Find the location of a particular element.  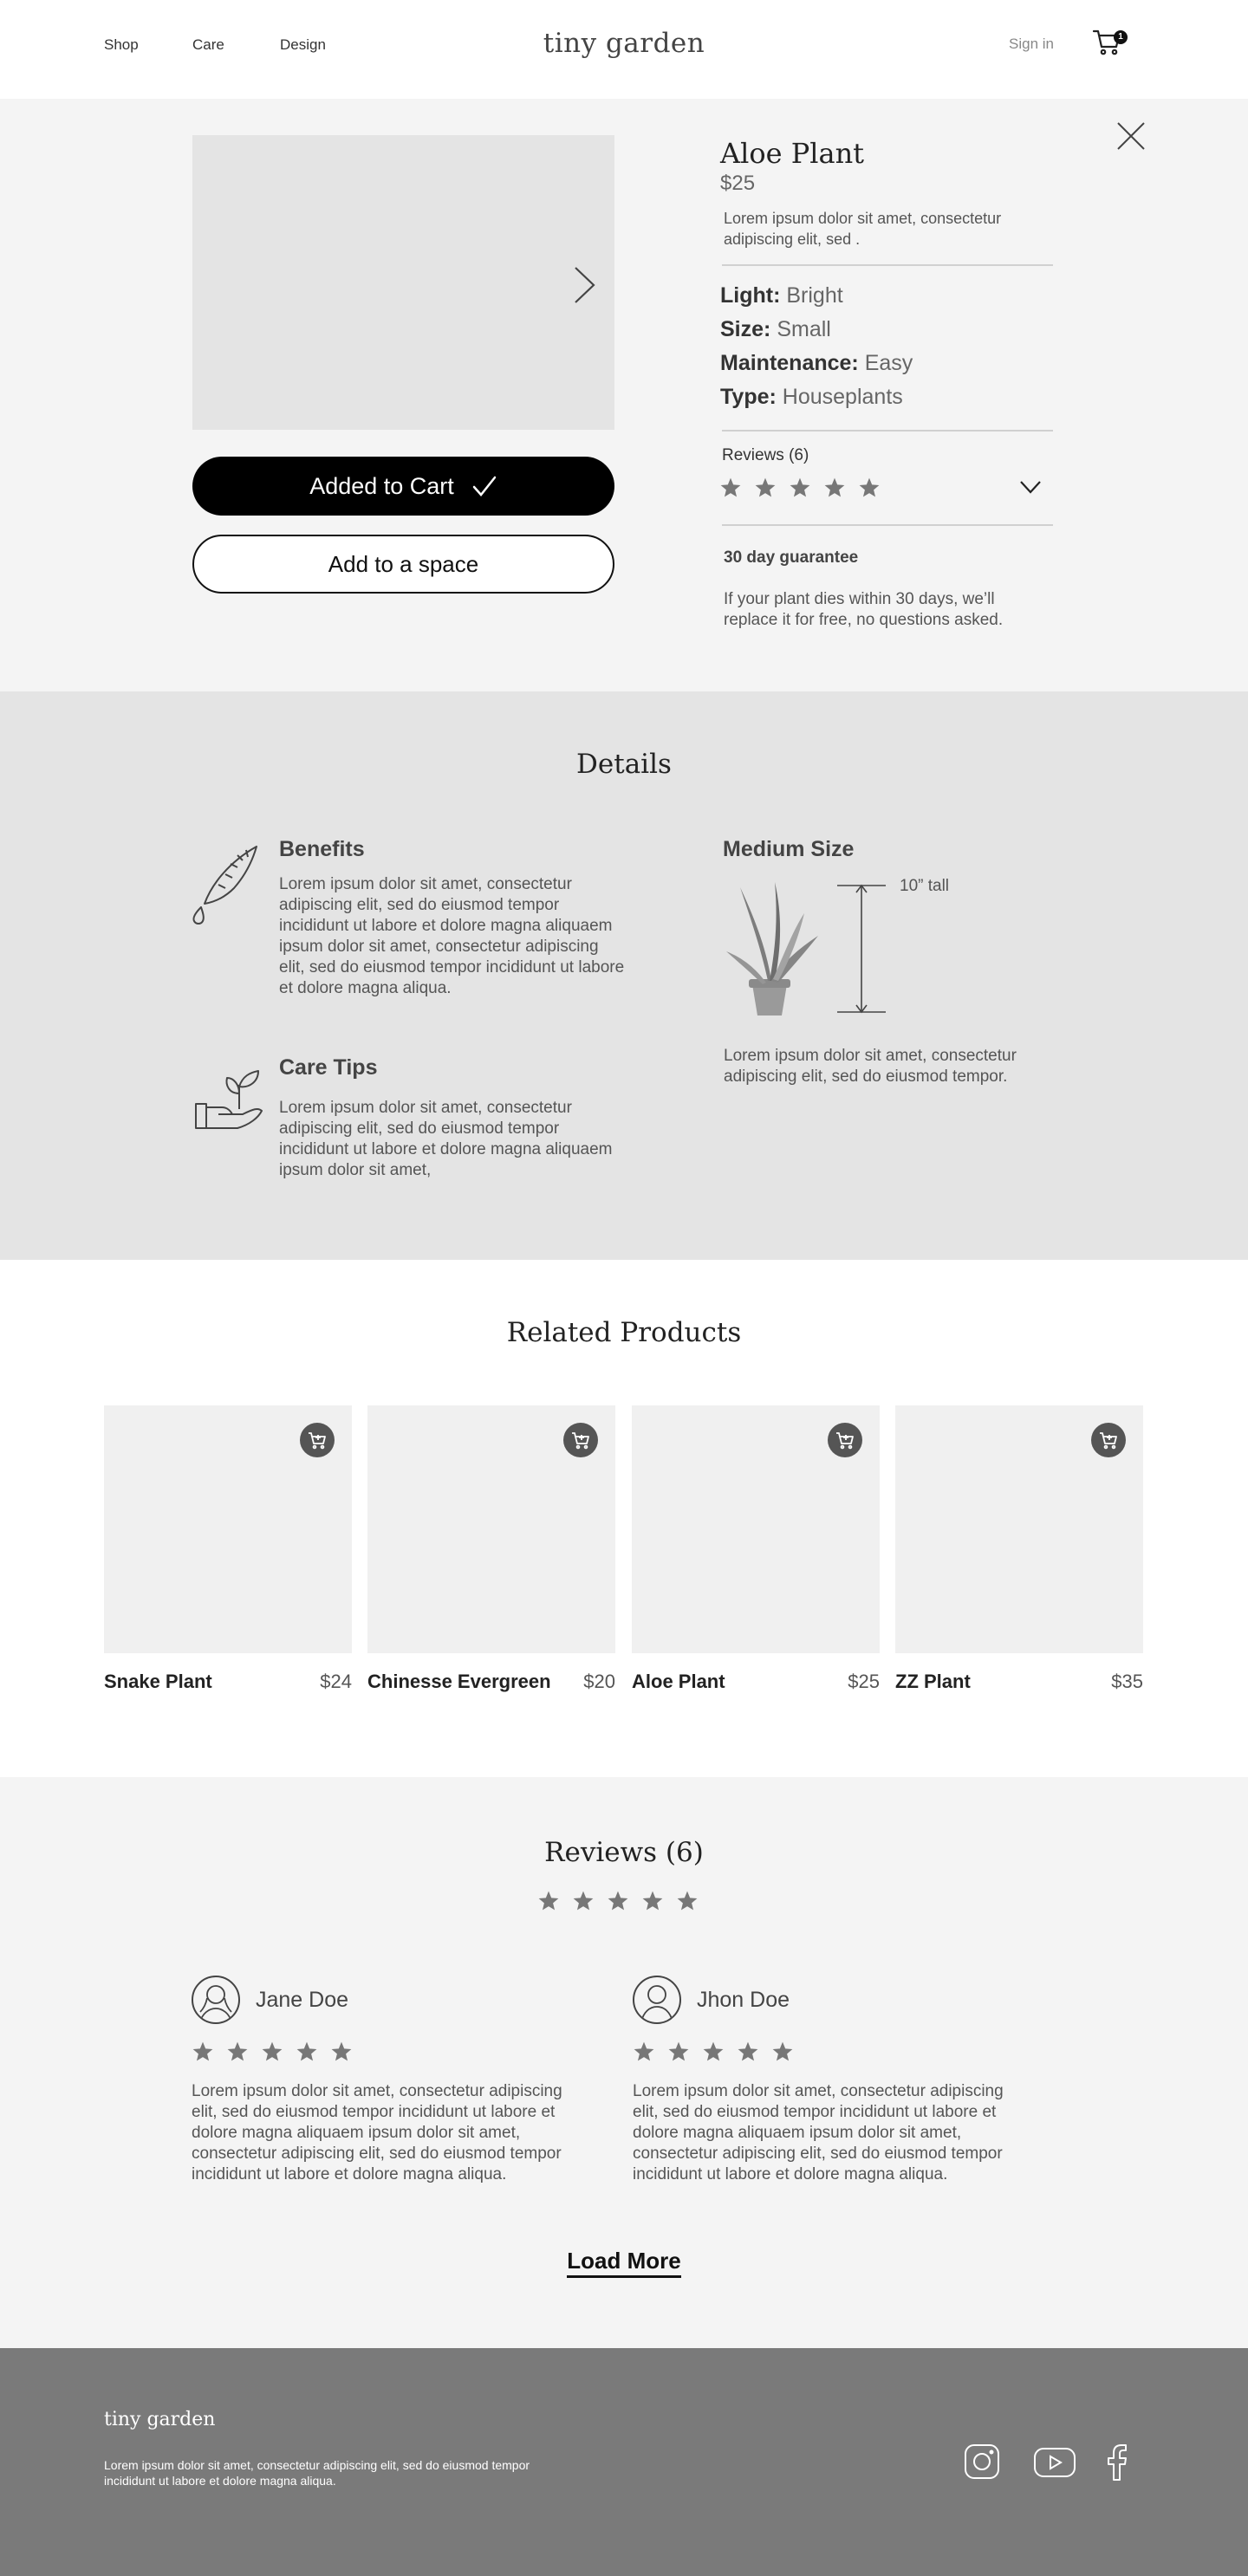

related-products-title: Related Products is located at coordinates (624, 1333).